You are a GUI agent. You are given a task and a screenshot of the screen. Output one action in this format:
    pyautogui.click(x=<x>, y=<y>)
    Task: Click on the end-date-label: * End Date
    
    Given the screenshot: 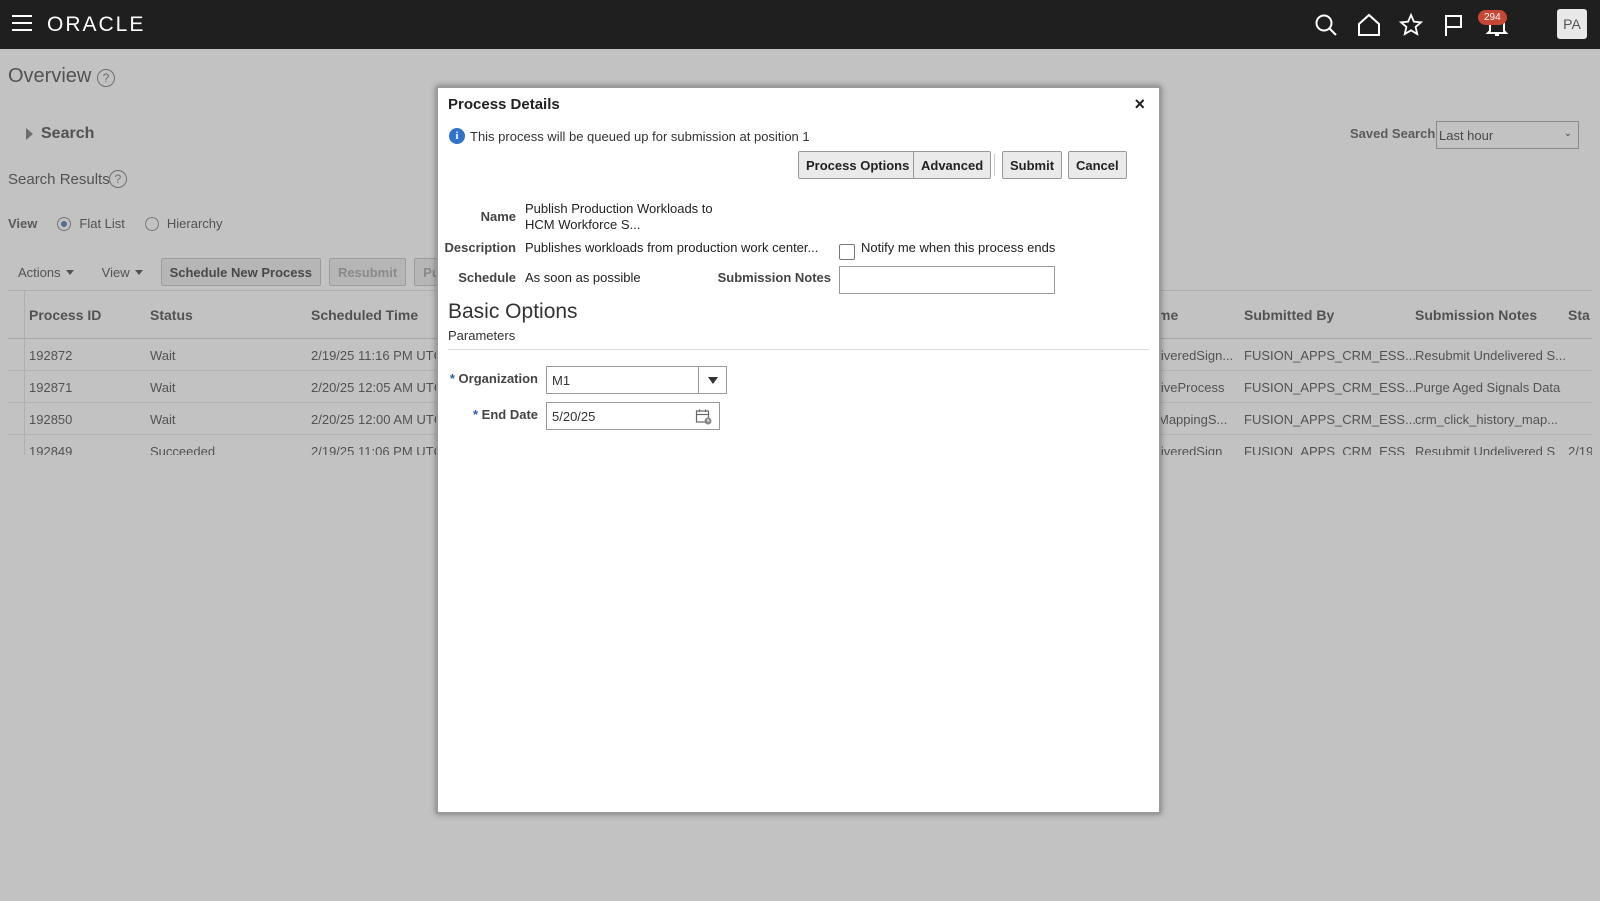 What is the action you would take?
    pyautogui.click(x=490, y=414)
    